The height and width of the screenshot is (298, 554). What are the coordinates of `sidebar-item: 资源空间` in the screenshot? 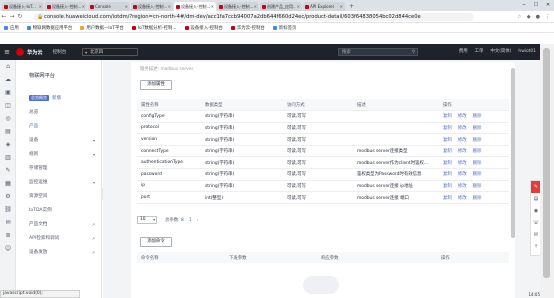 It's located at (58, 197).